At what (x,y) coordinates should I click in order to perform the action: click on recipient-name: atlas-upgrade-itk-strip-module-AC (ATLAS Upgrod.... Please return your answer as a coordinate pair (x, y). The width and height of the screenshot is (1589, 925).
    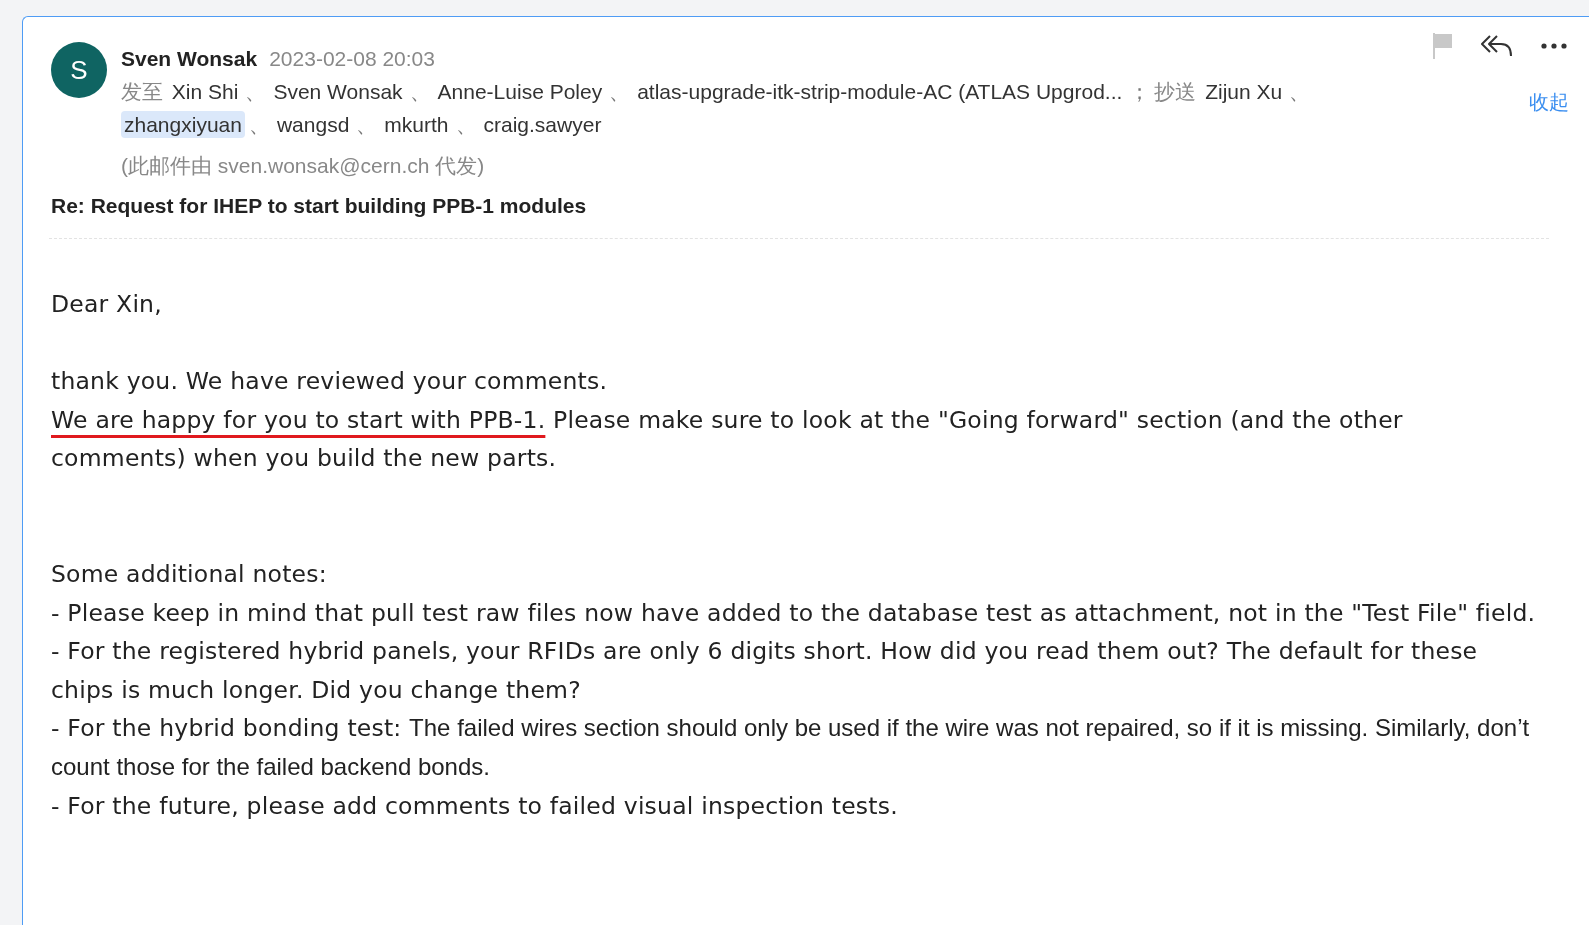
    Looking at the image, I should click on (880, 91).